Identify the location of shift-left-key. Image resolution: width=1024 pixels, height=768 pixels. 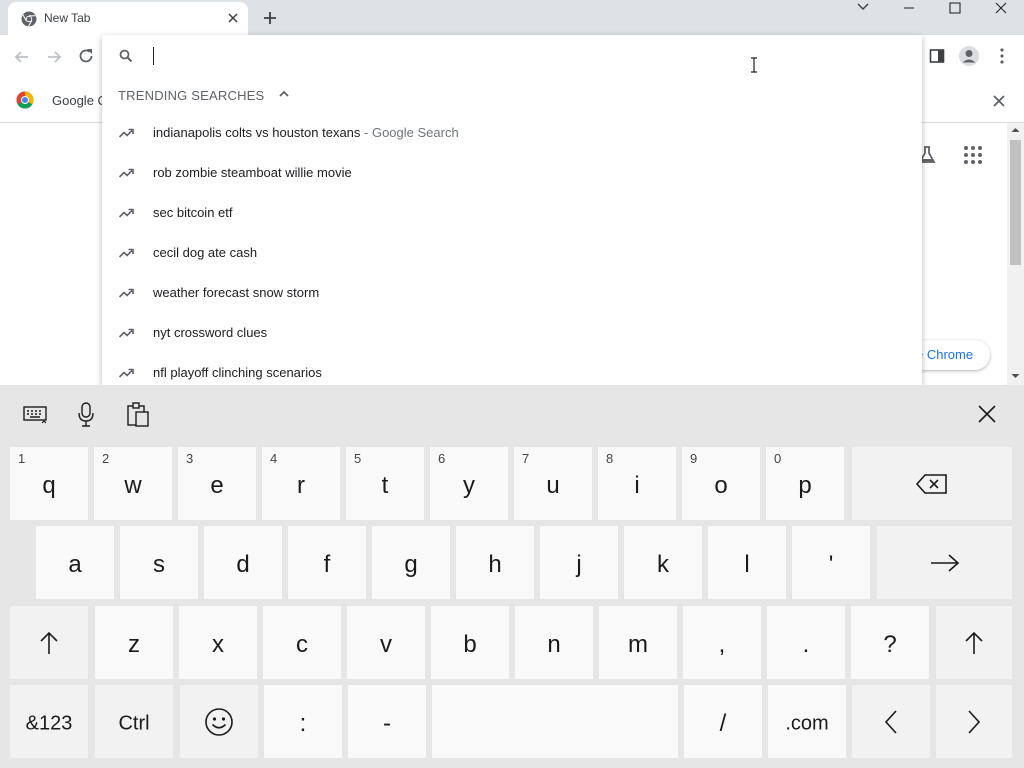
(49, 642).